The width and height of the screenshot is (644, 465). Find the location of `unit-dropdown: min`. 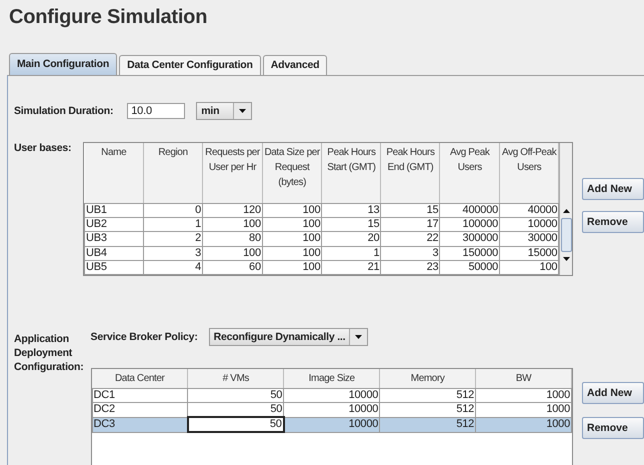

unit-dropdown: min is located at coordinates (224, 111).